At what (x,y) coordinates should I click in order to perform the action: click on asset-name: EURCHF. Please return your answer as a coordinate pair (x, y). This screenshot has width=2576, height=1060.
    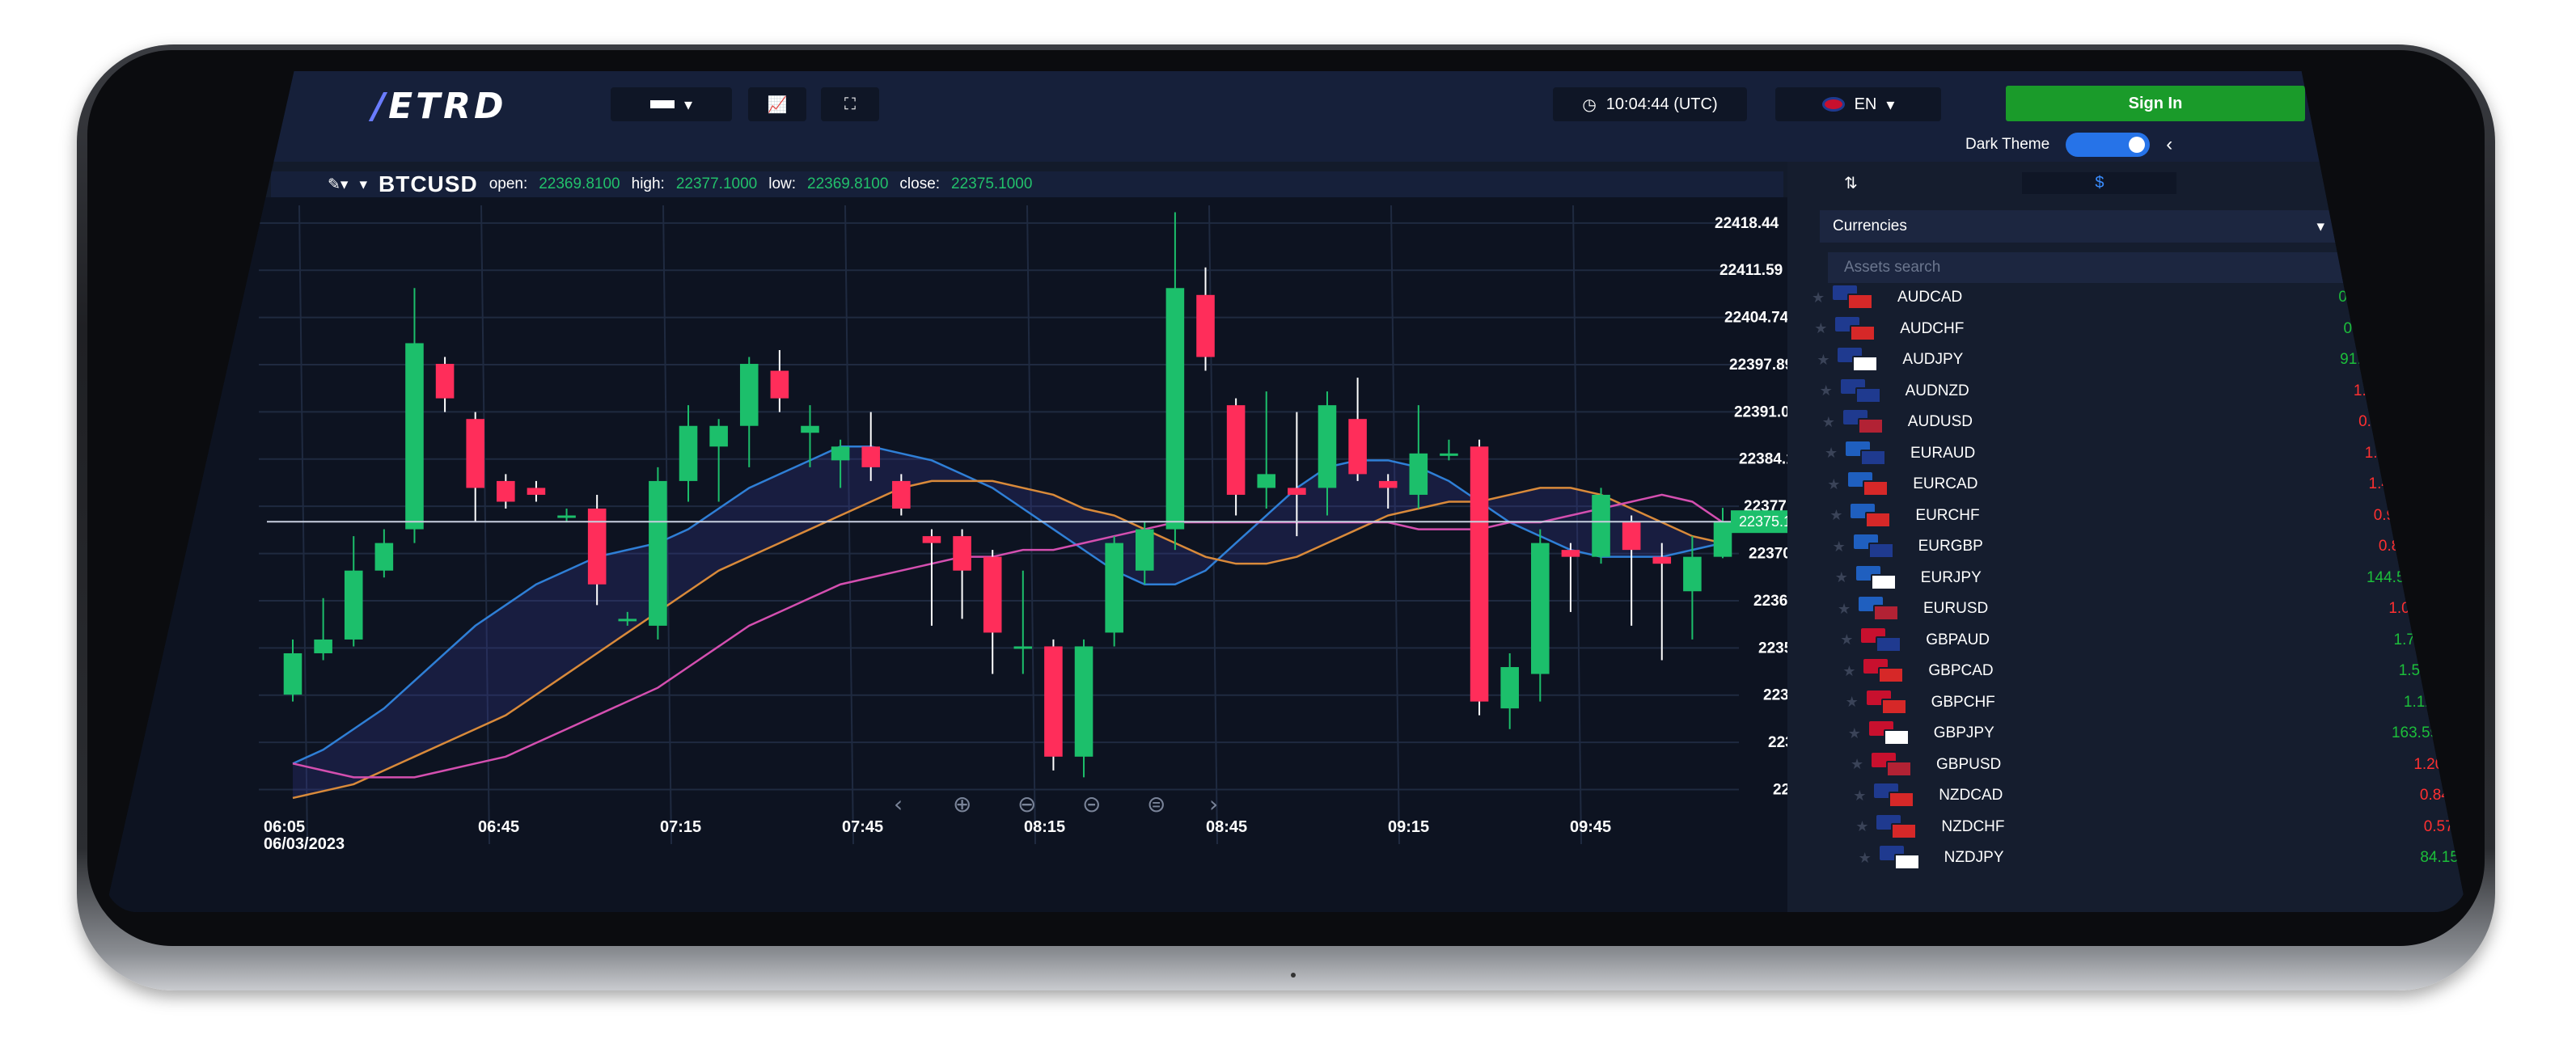
    Looking at the image, I should click on (1948, 515).